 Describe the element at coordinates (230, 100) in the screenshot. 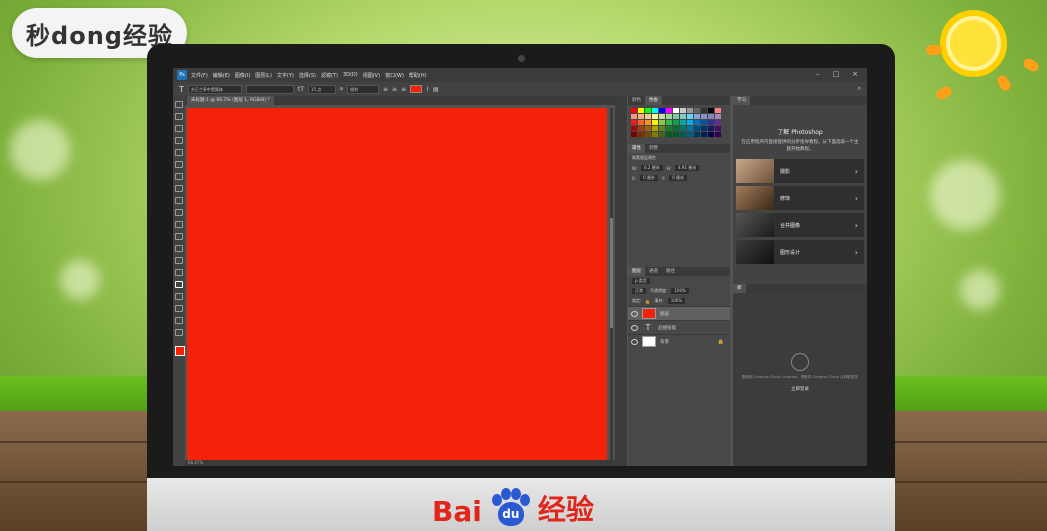

I see `document-tab: 未标题-1 @ 66.7% (图层 1, RGB/8) *` at that location.